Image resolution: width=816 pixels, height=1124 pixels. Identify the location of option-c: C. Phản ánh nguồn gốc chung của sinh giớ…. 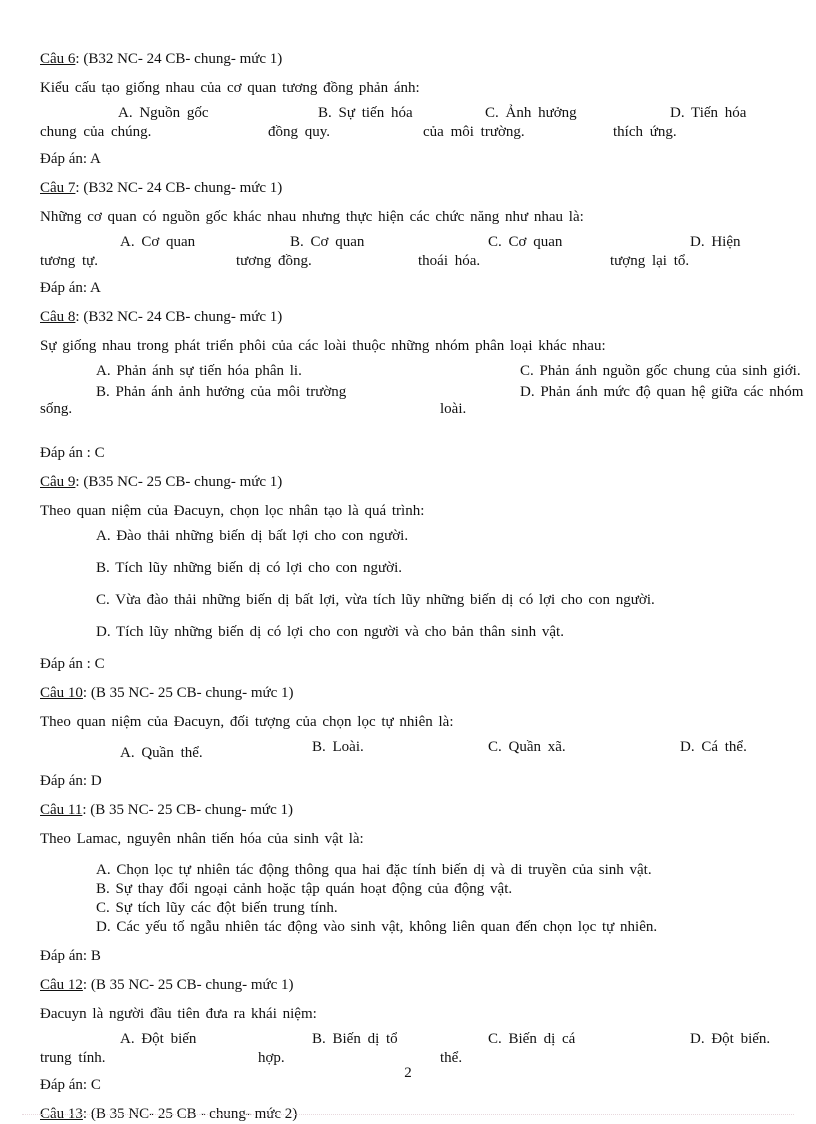
(660, 371).